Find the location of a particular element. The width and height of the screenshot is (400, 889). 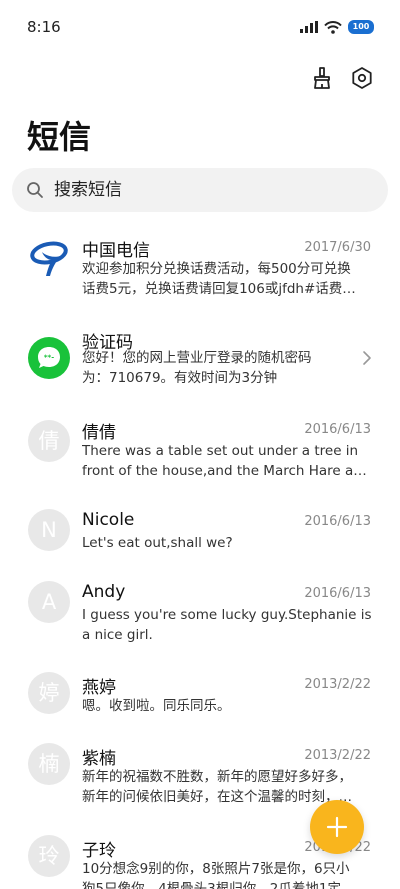

settings-icon is located at coordinates (362, 78).